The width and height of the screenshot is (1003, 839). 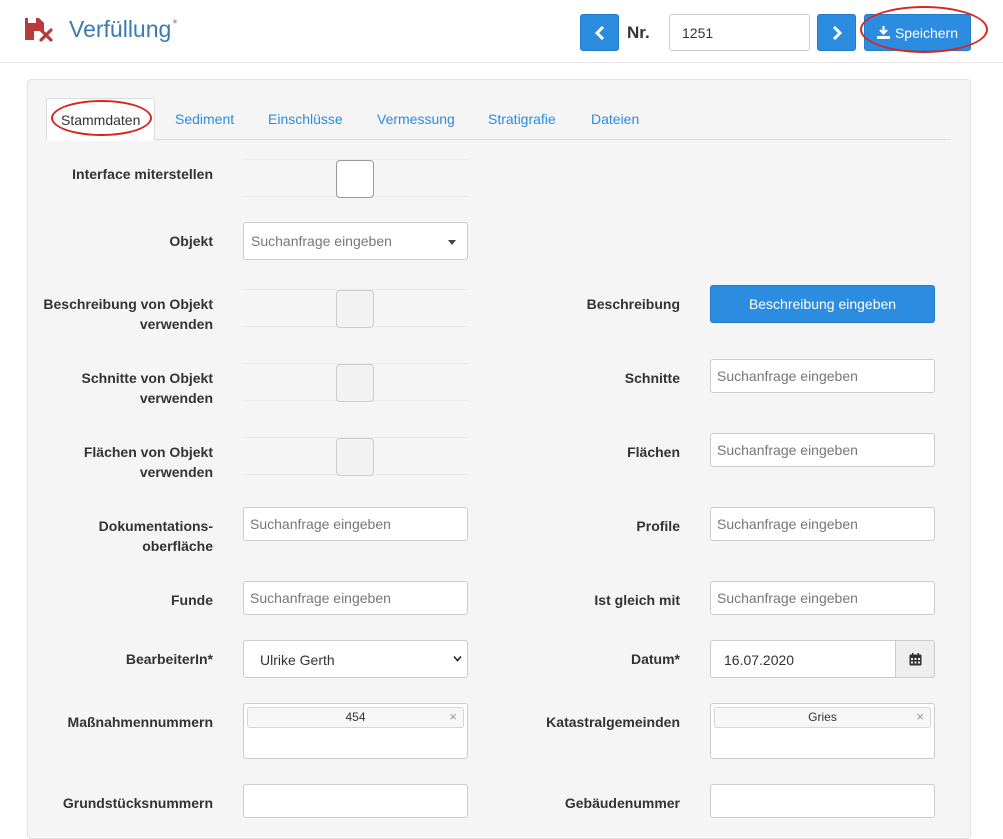 I want to click on save-button-label: Speichern, so click(x=926, y=32).